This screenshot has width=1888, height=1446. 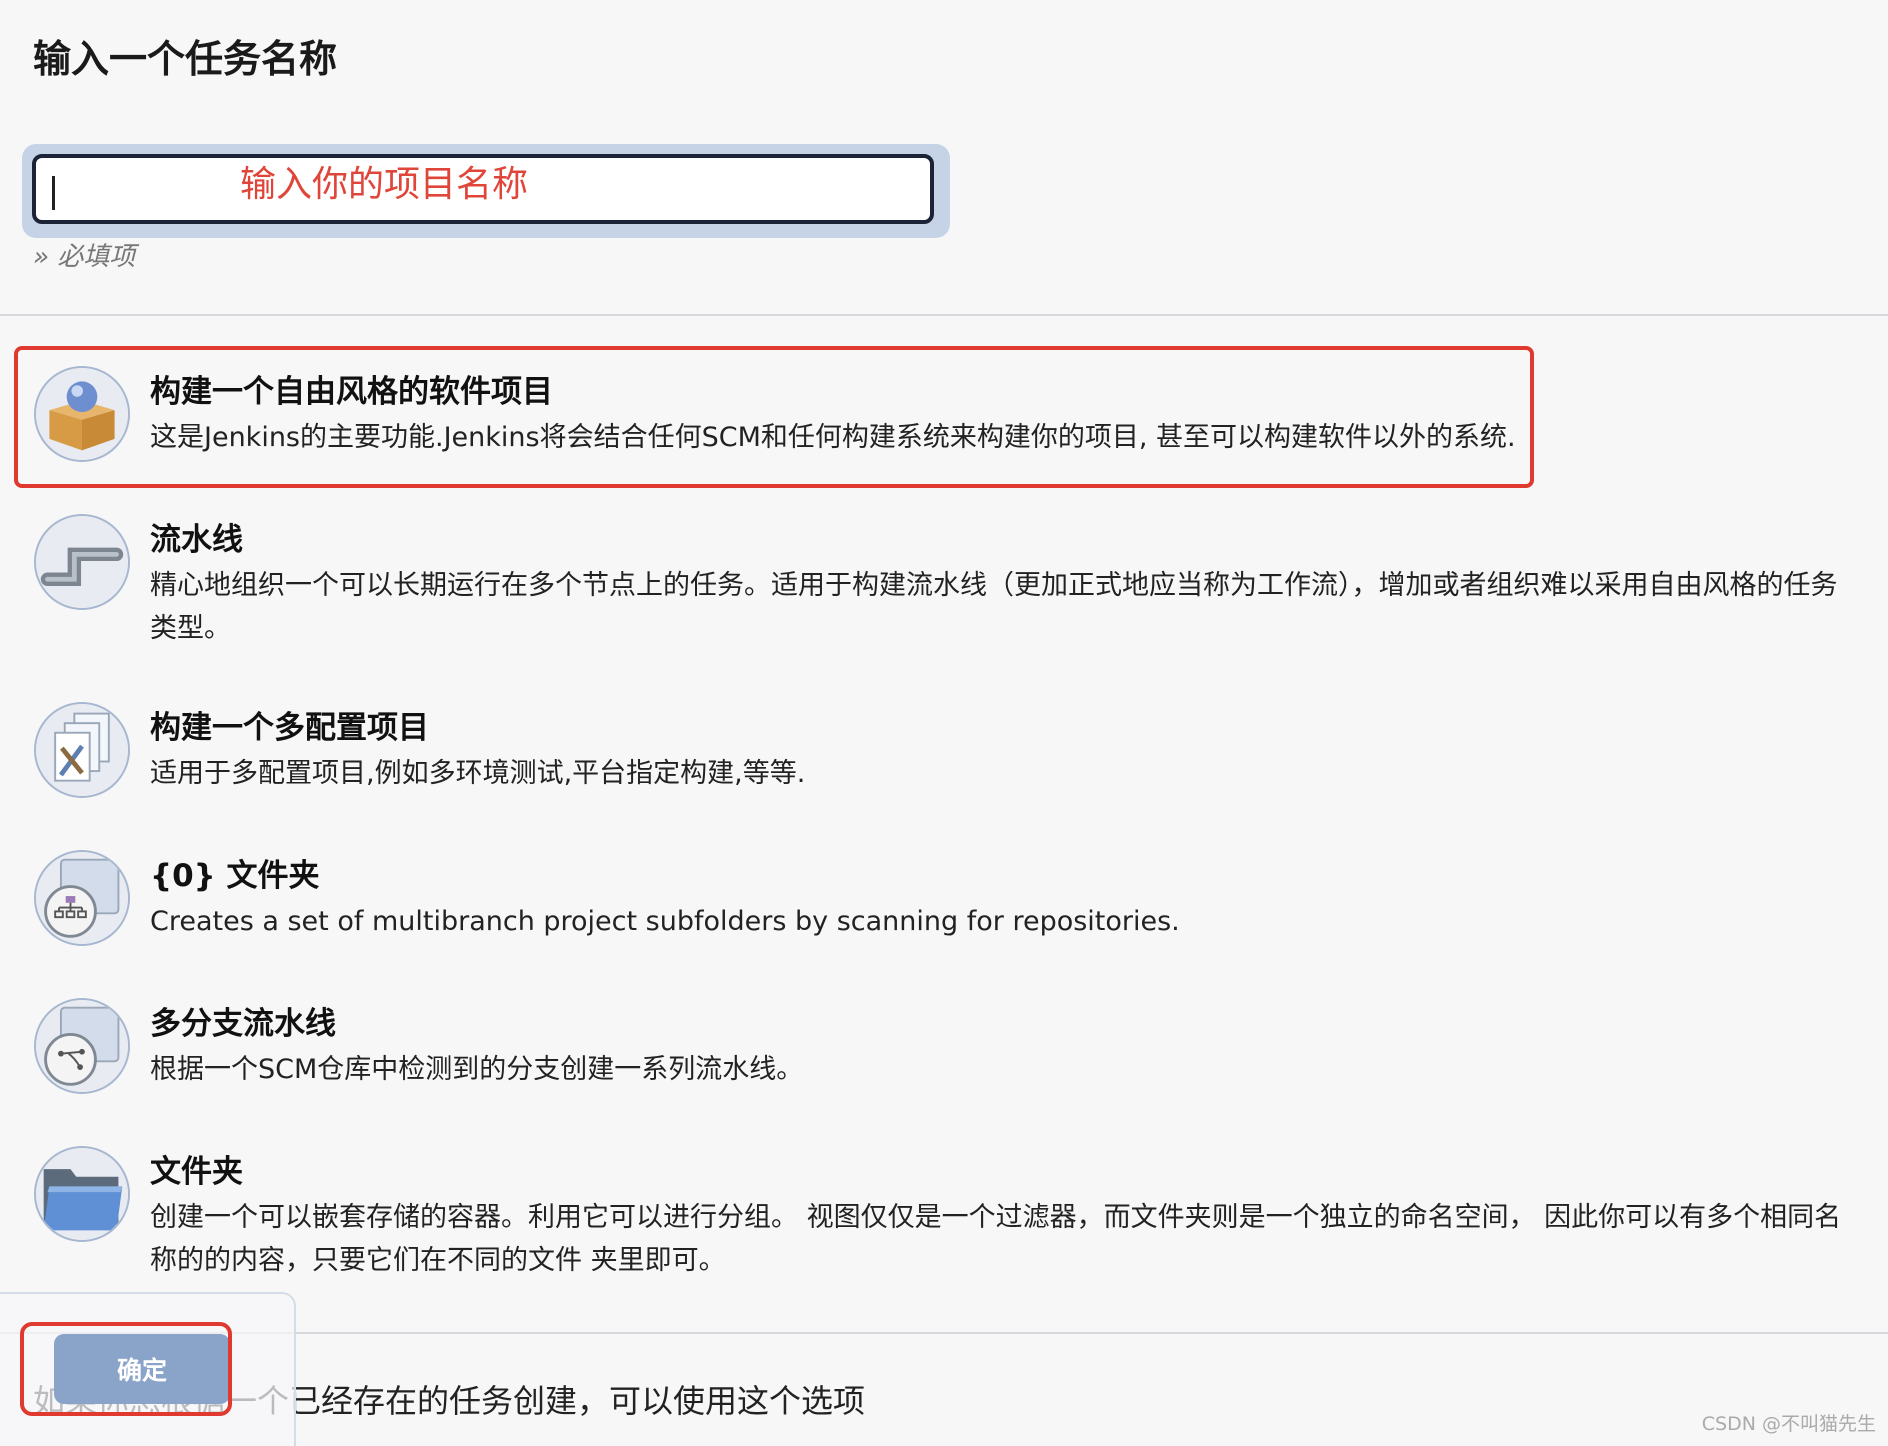 What do you see at coordinates (84, 257) in the screenshot?
I see `required-hint: » 必填项` at bounding box center [84, 257].